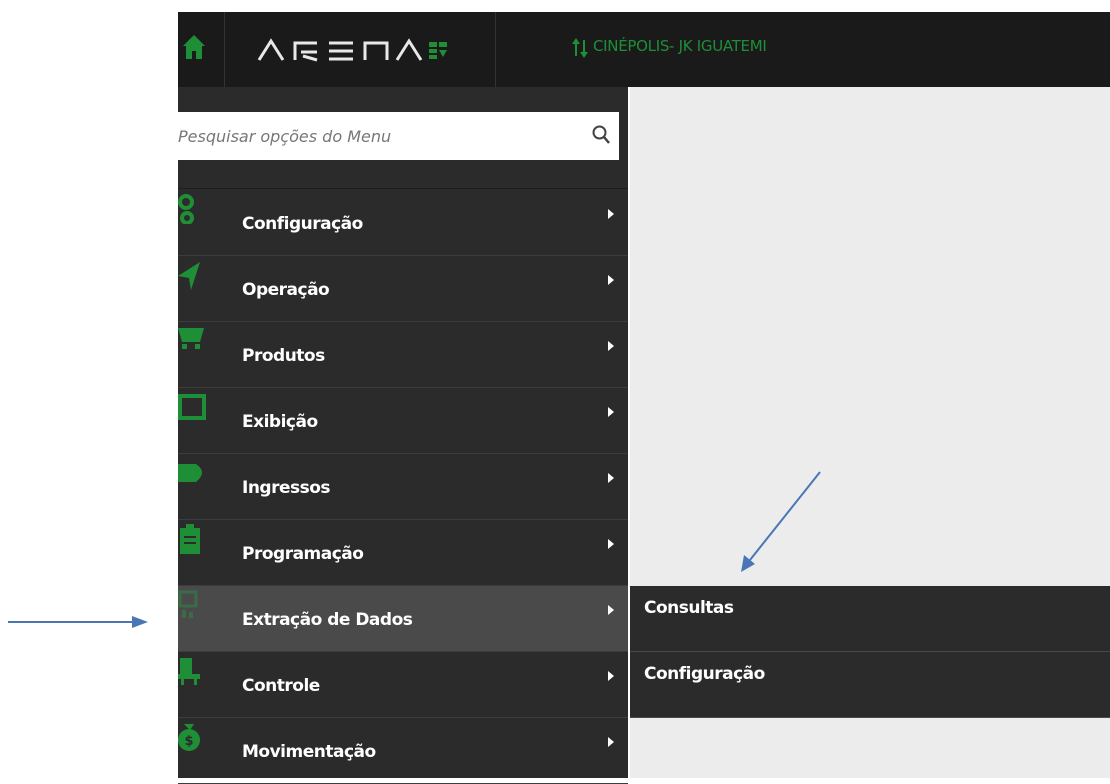  Describe the element at coordinates (414, 549) in the screenshot. I see `annotation-arrows` at that location.